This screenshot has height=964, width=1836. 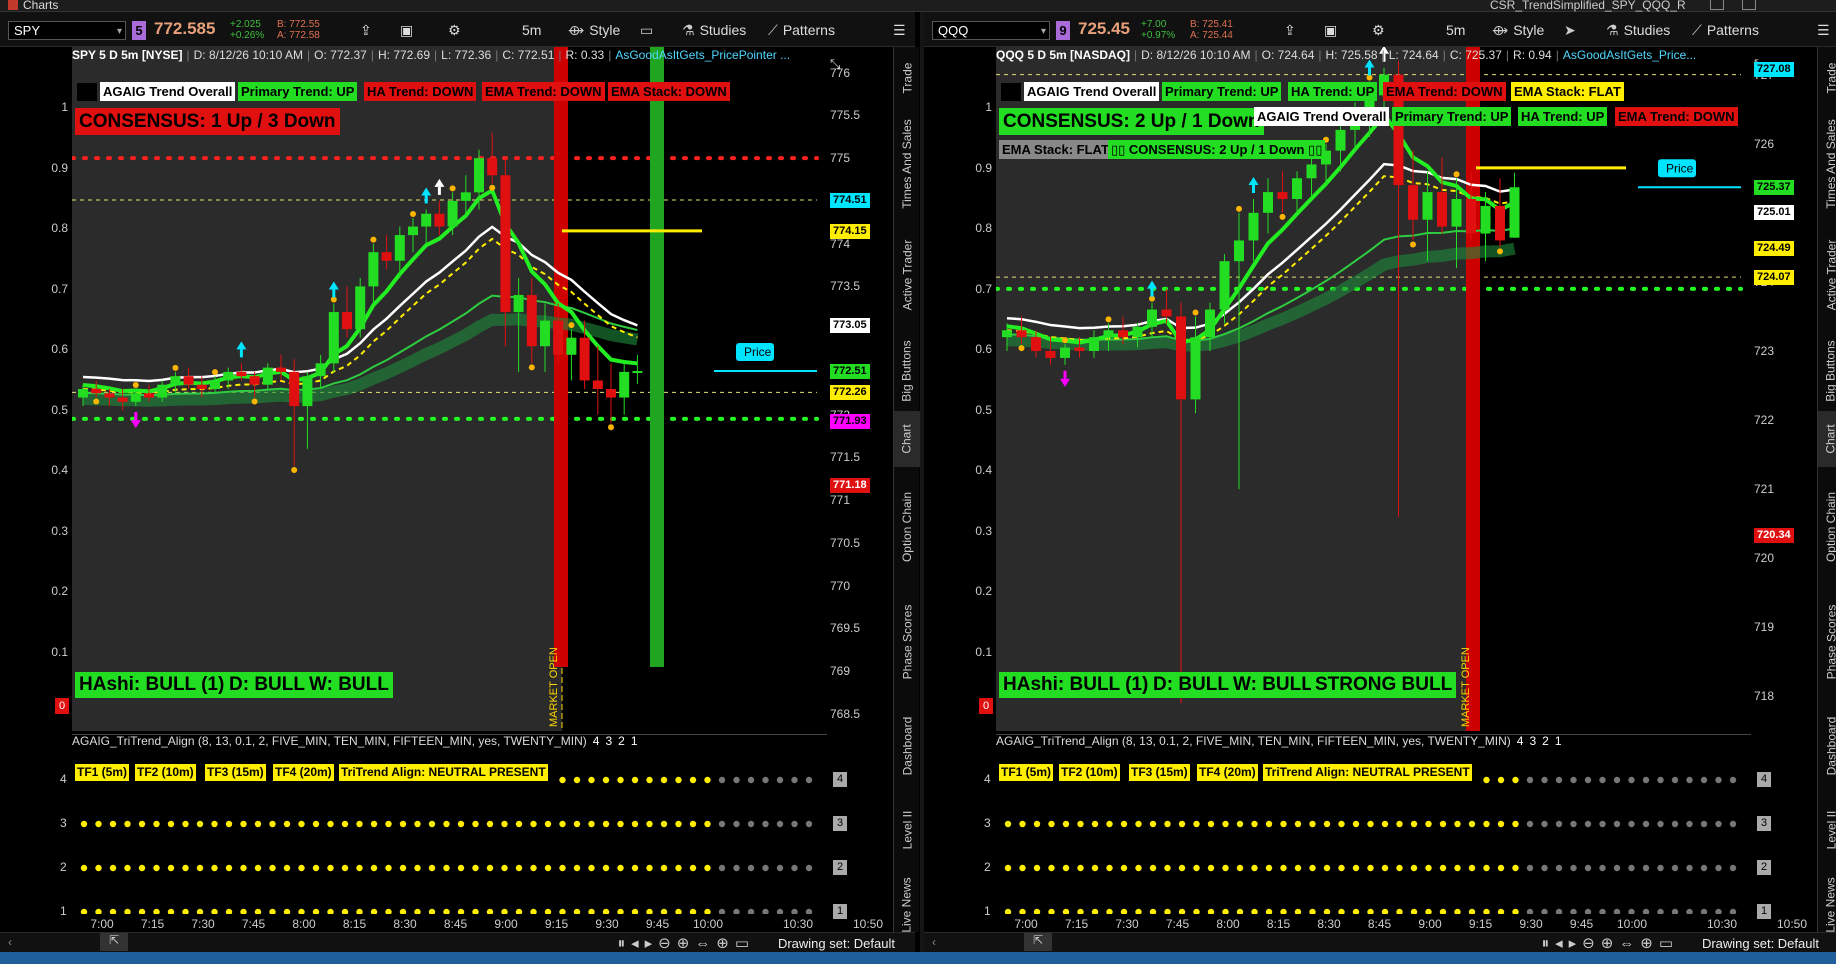 What do you see at coordinates (983, 349) in the screenshot?
I see `left-axis-tick: 0.6` at bounding box center [983, 349].